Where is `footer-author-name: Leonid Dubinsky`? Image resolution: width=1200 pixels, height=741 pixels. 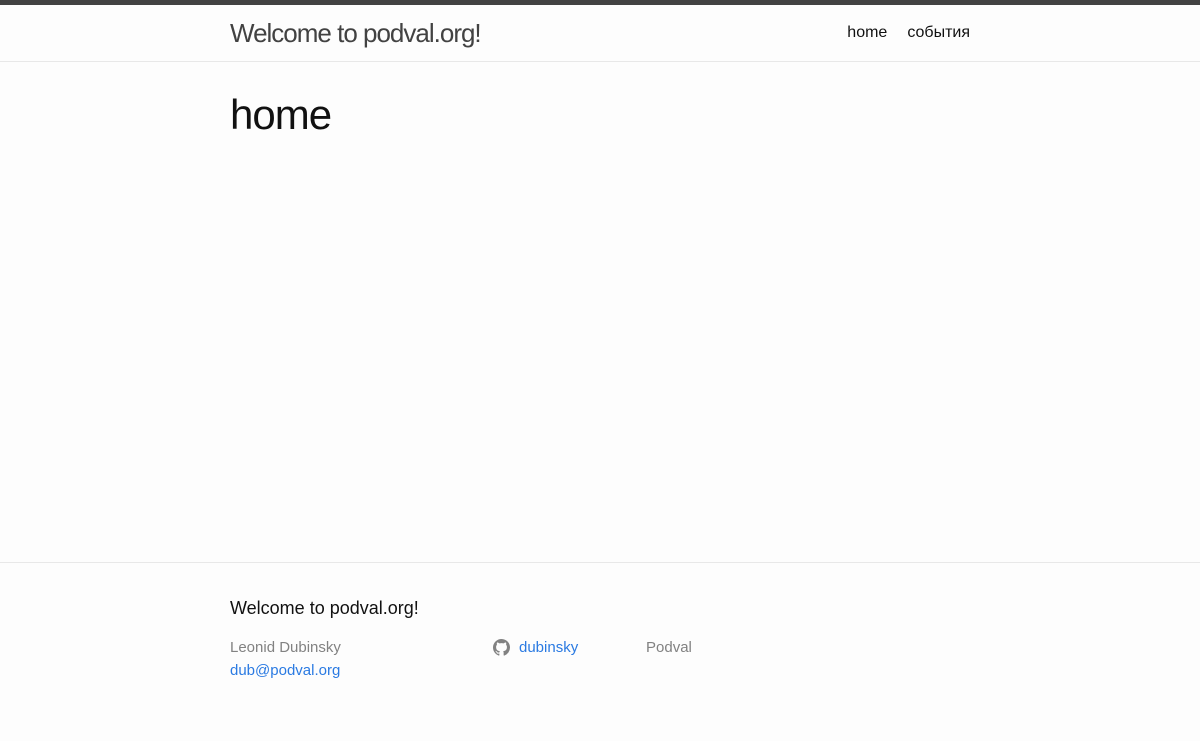 footer-author-name: Leonid Dubinsky is located at coordinates (285, 647).